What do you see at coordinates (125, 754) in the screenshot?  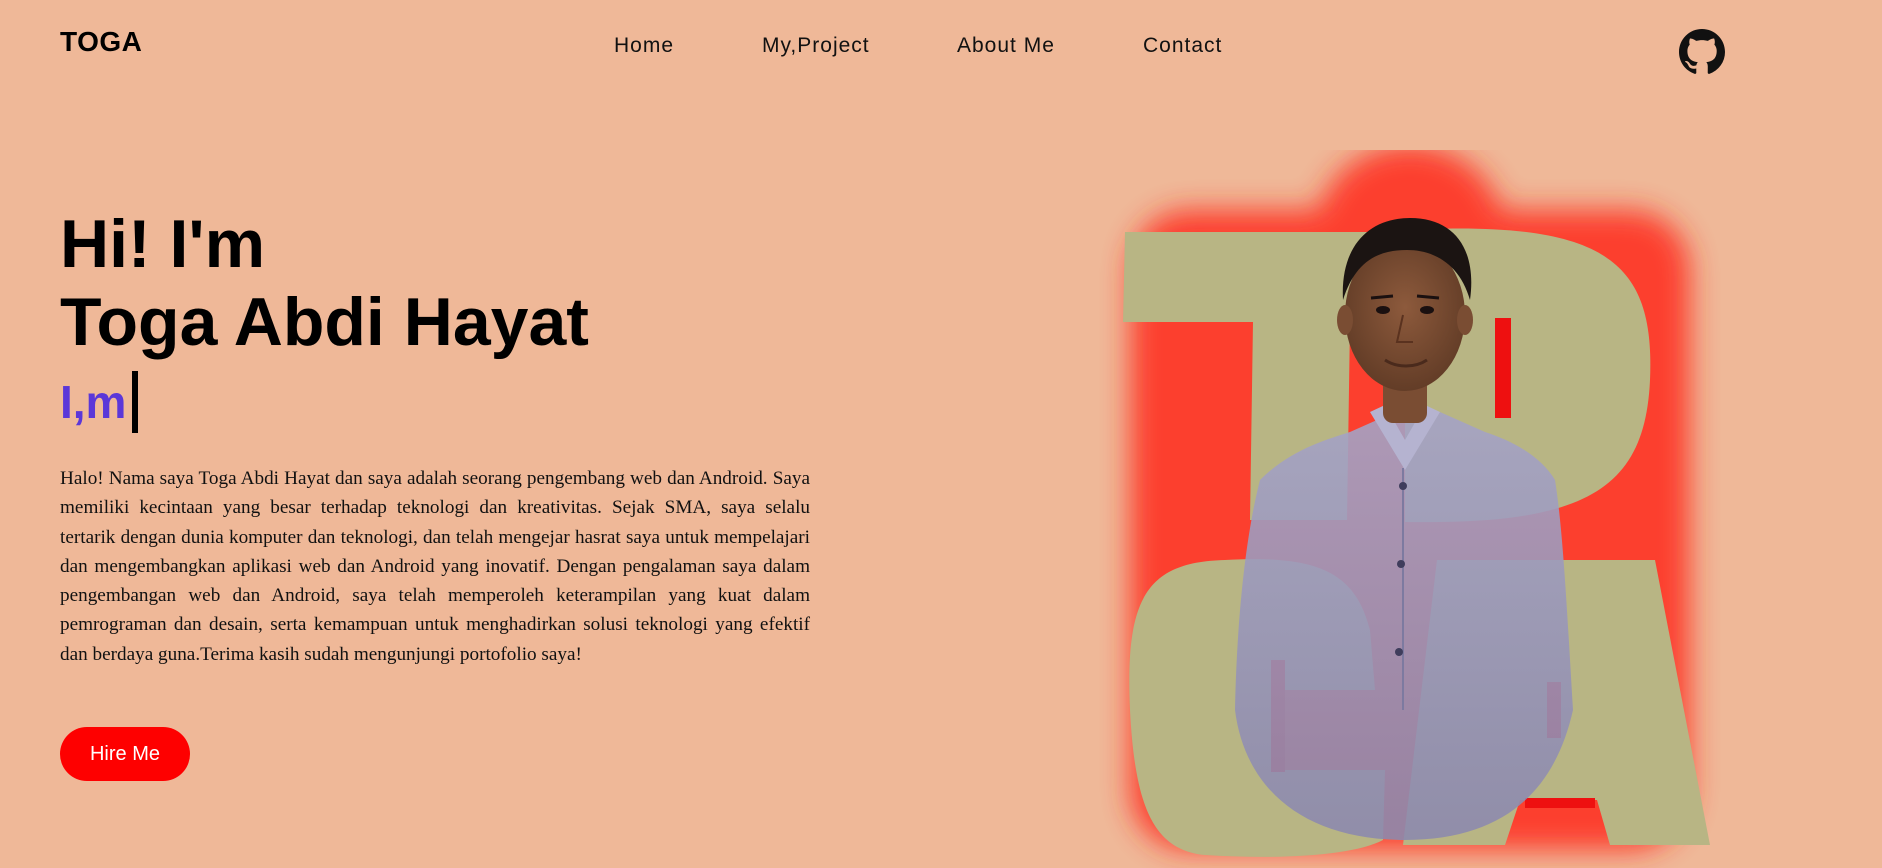 I see `hire-me-button: Hire Me` at bounding box center [125, 754].